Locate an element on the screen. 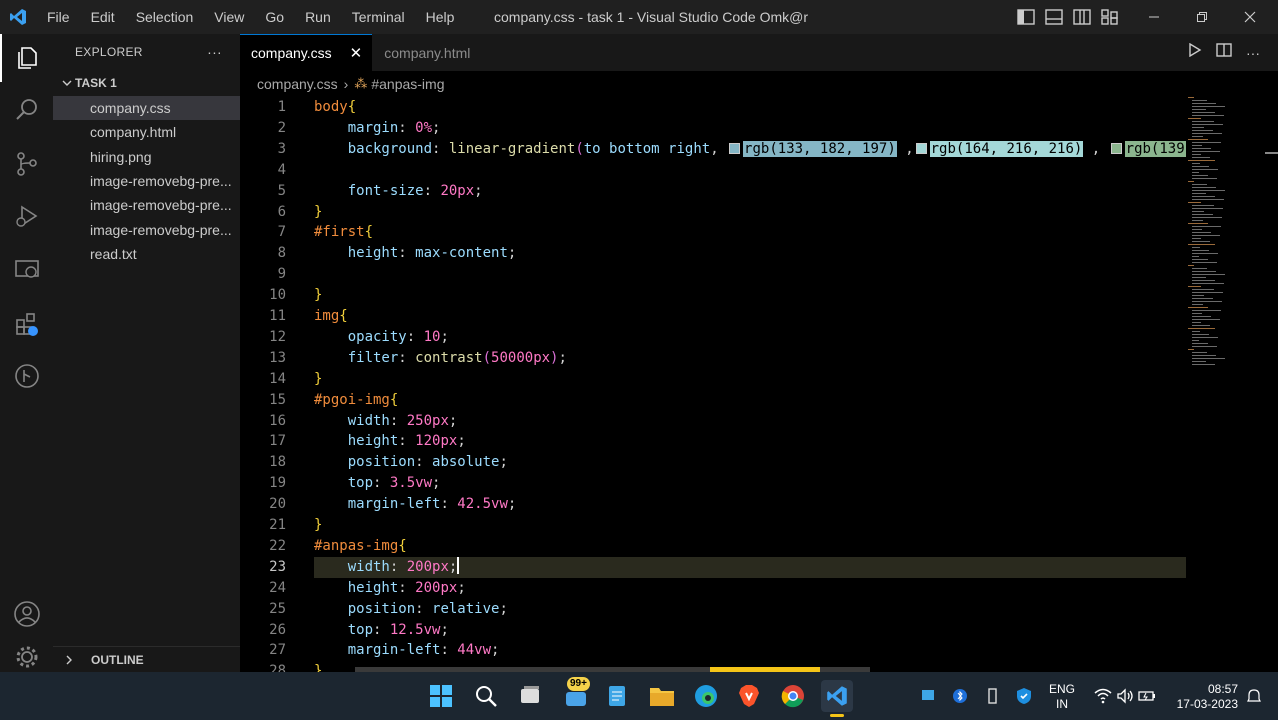 Image resolution: width=1278 pixels, height=720 pixels. code-line: 13 filter: contrast(50000px); is located at coordinates (759, 358).